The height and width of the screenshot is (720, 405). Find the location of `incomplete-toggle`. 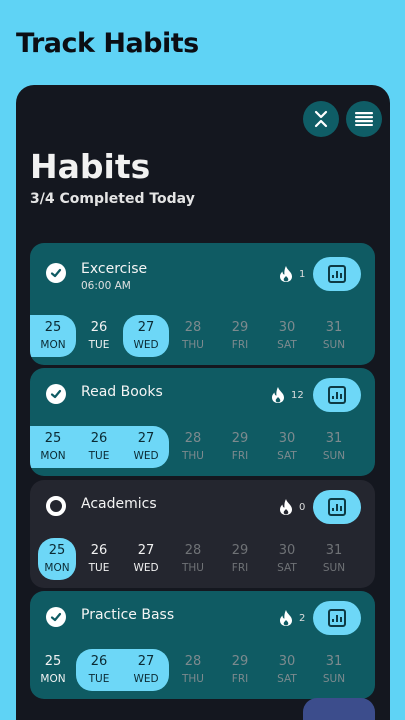

incomplete-toggle is located at coordinates (56, 506).